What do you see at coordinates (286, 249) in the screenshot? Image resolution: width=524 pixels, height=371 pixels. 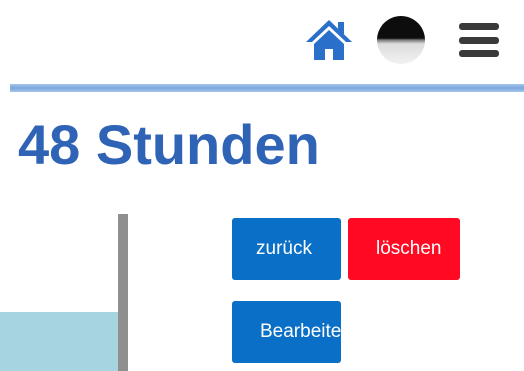 I see `back-button: zurück` at bounding box center [286, 249].